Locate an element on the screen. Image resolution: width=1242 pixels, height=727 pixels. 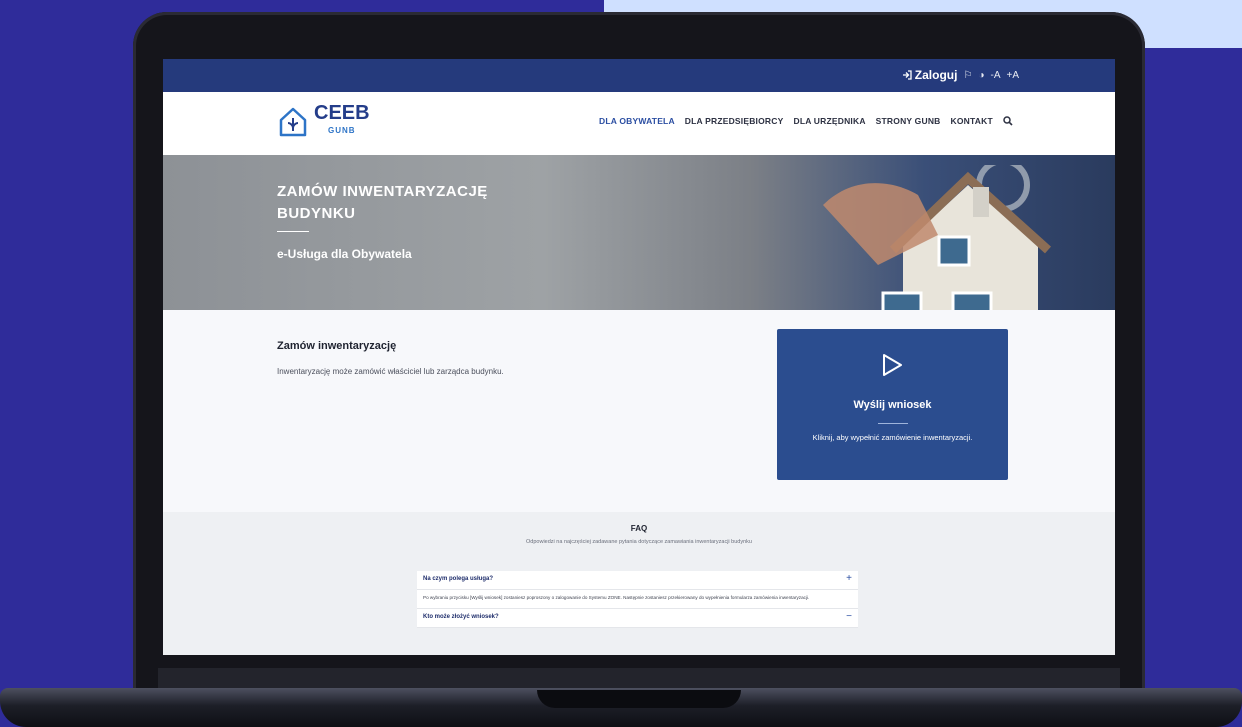
site-logo: CEEB GUNB is located at coordinates (324, 121).